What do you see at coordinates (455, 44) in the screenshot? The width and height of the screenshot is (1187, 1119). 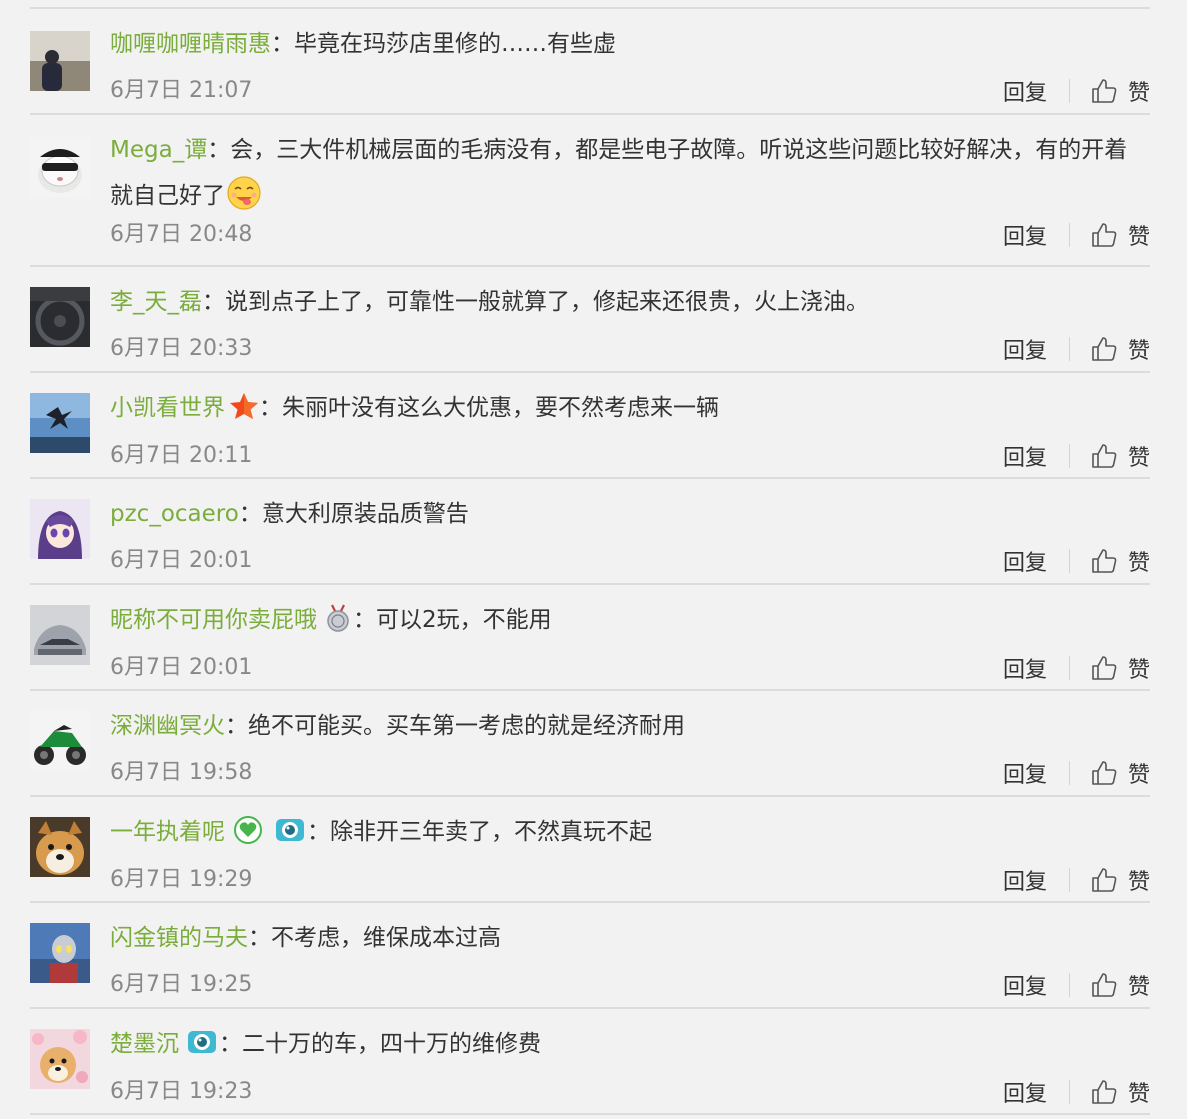 I see `comment-body: 毕竟在玛莎店里修的……有些虚` at bounding box center [455, 44].